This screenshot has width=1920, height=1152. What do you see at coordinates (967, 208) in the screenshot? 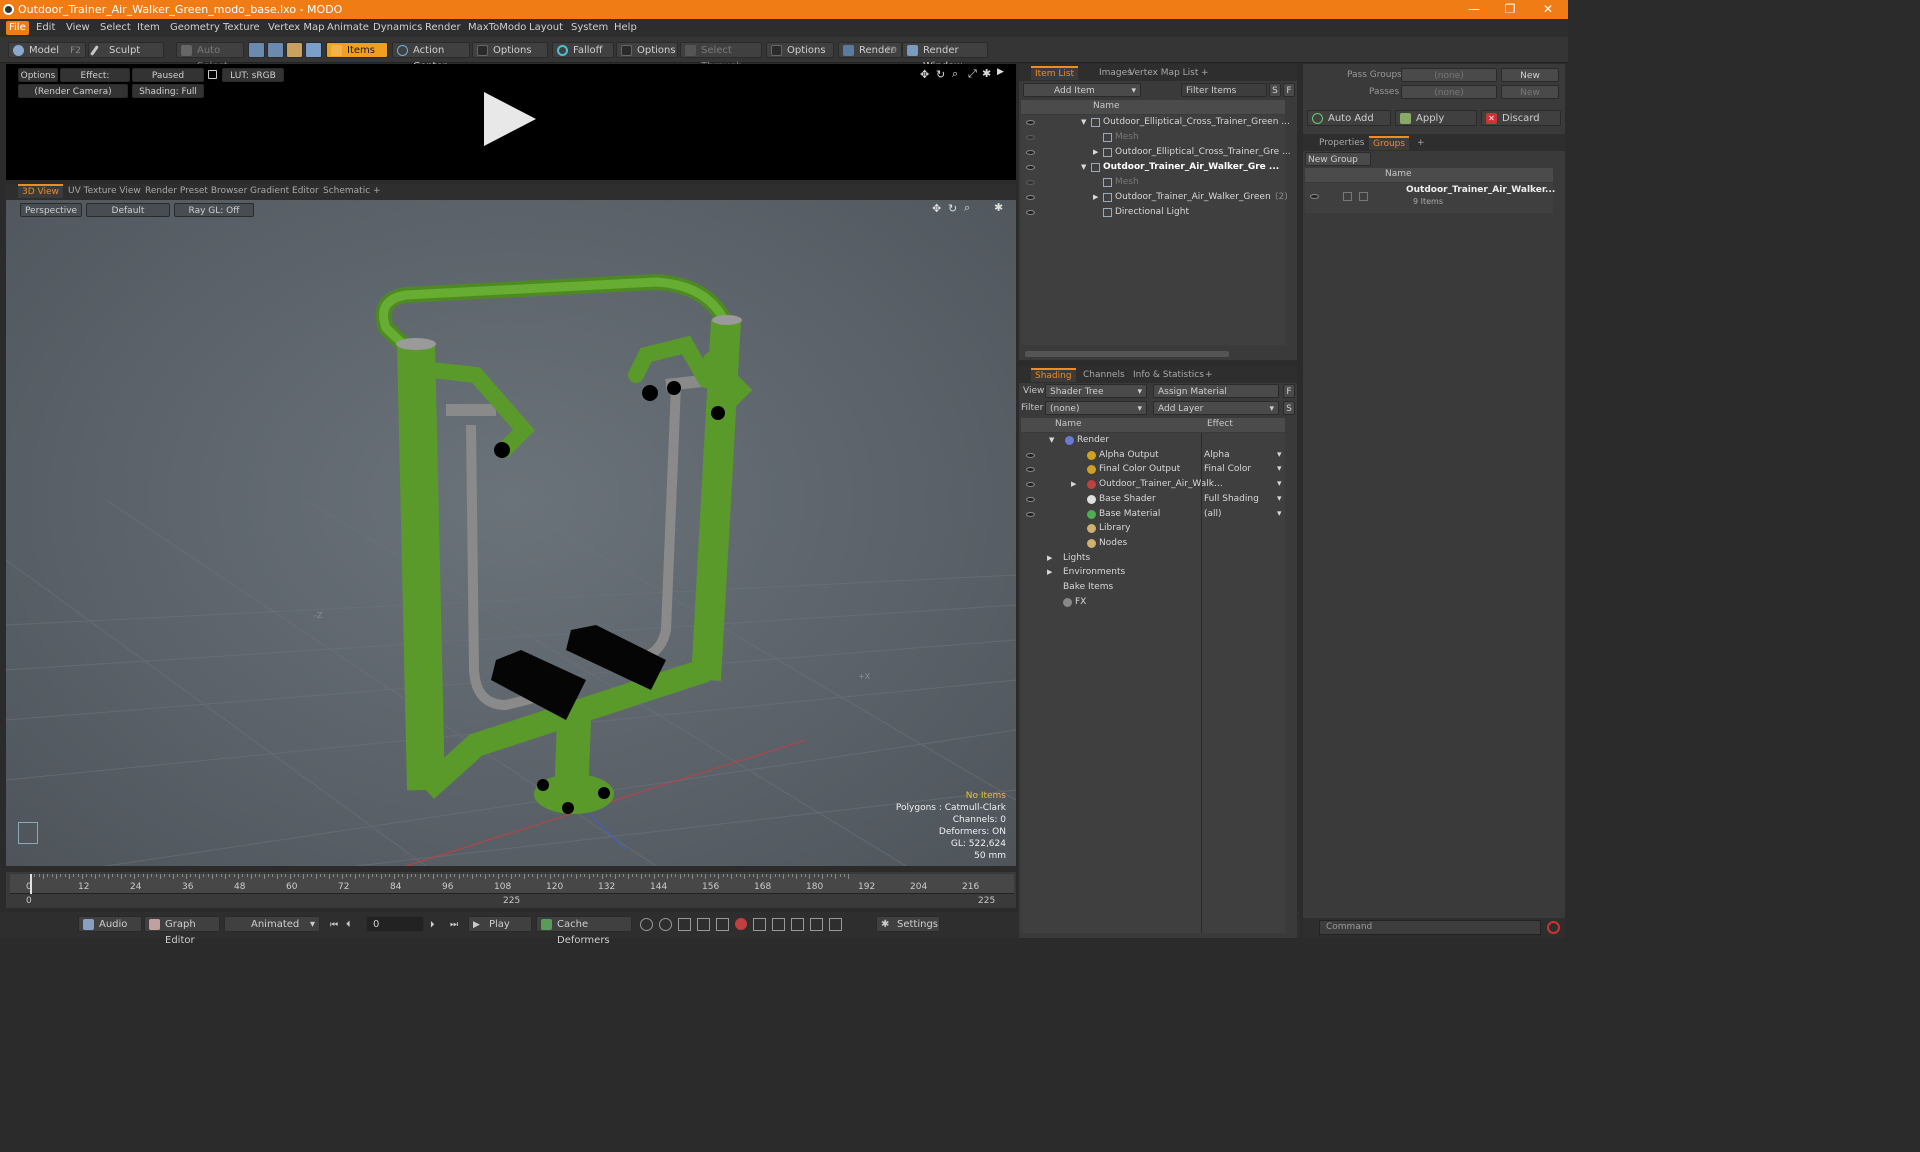
I see `zoom-icon: ⌕` at bounding box center [967, 208].